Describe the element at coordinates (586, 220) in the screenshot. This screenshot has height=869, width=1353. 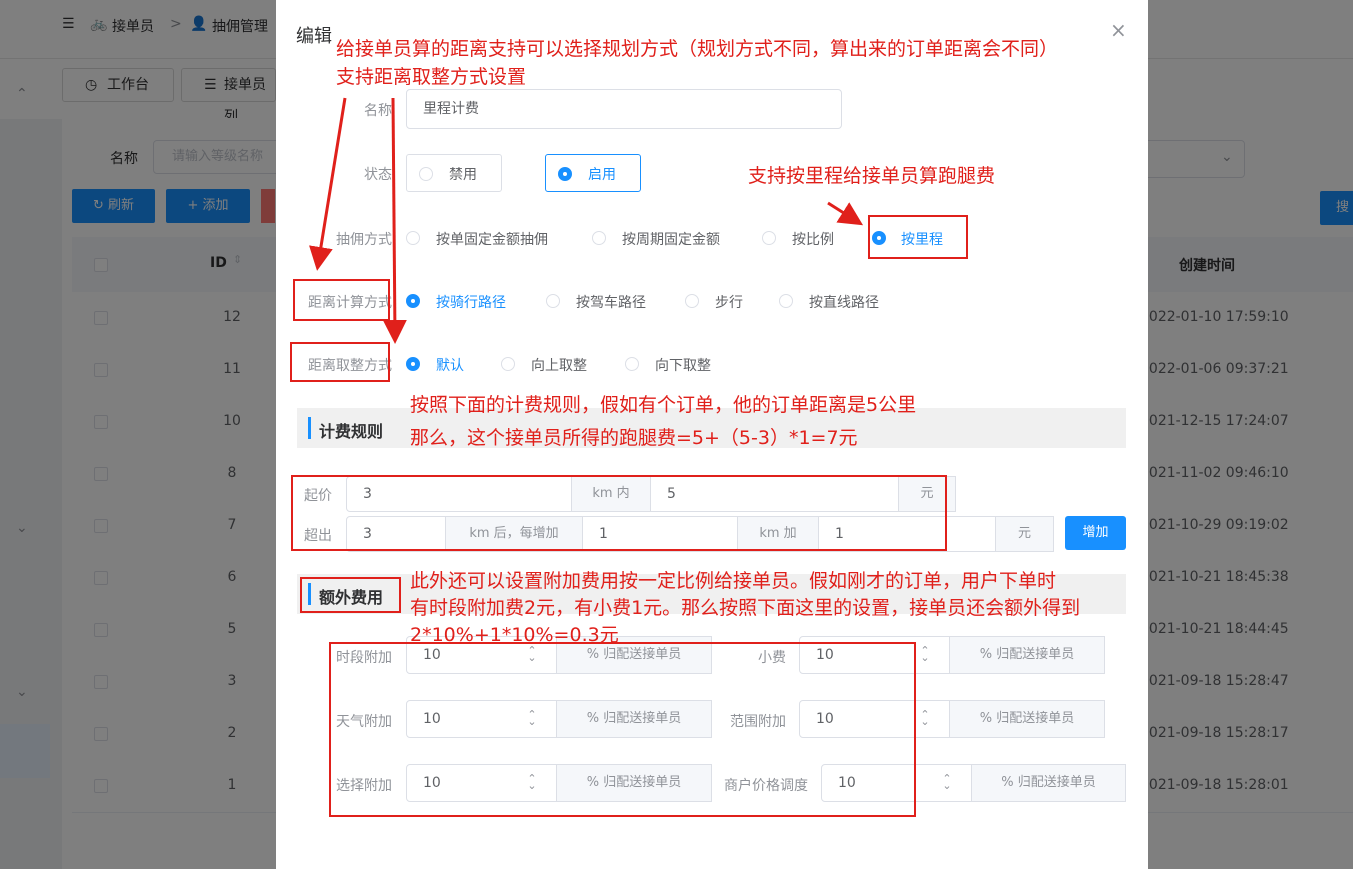
I see `annotation-arrows` at that location.